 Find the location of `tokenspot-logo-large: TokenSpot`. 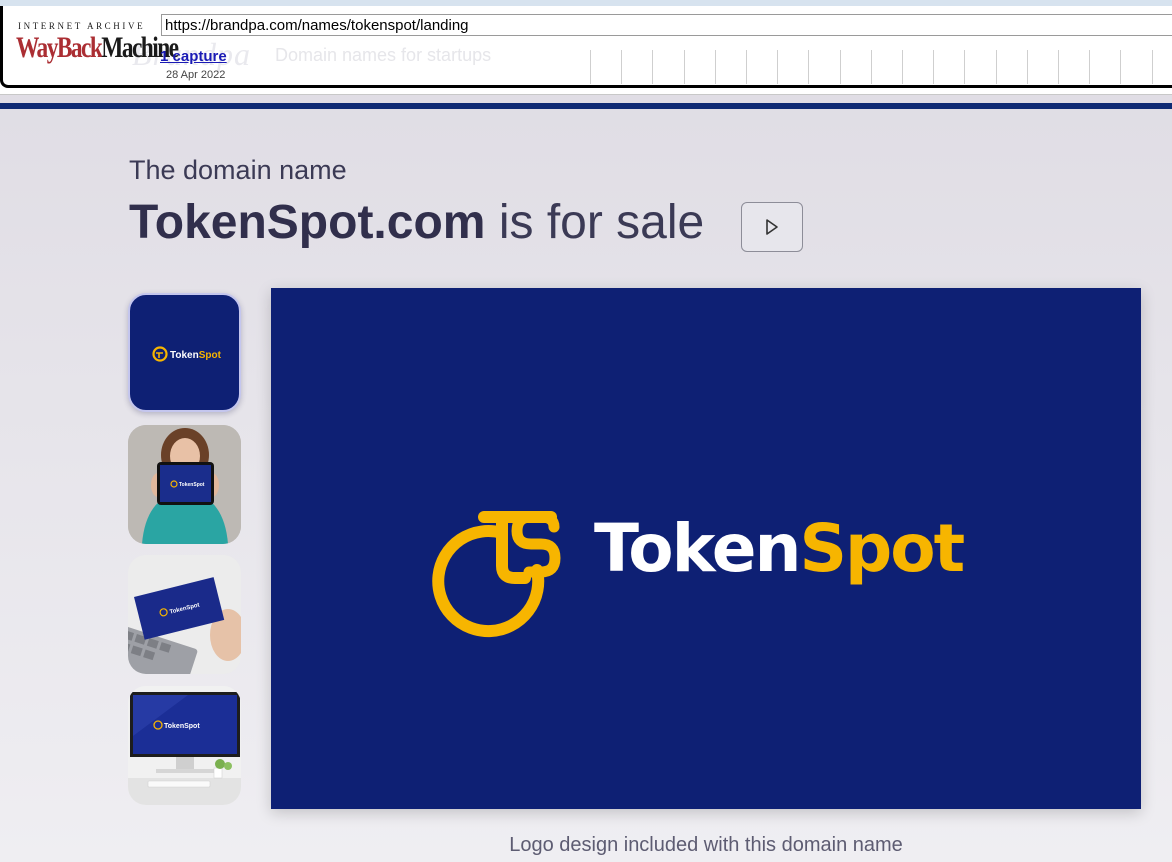

tokenspot-logo-large: TokenSpot is located at coordinates (699, 573).